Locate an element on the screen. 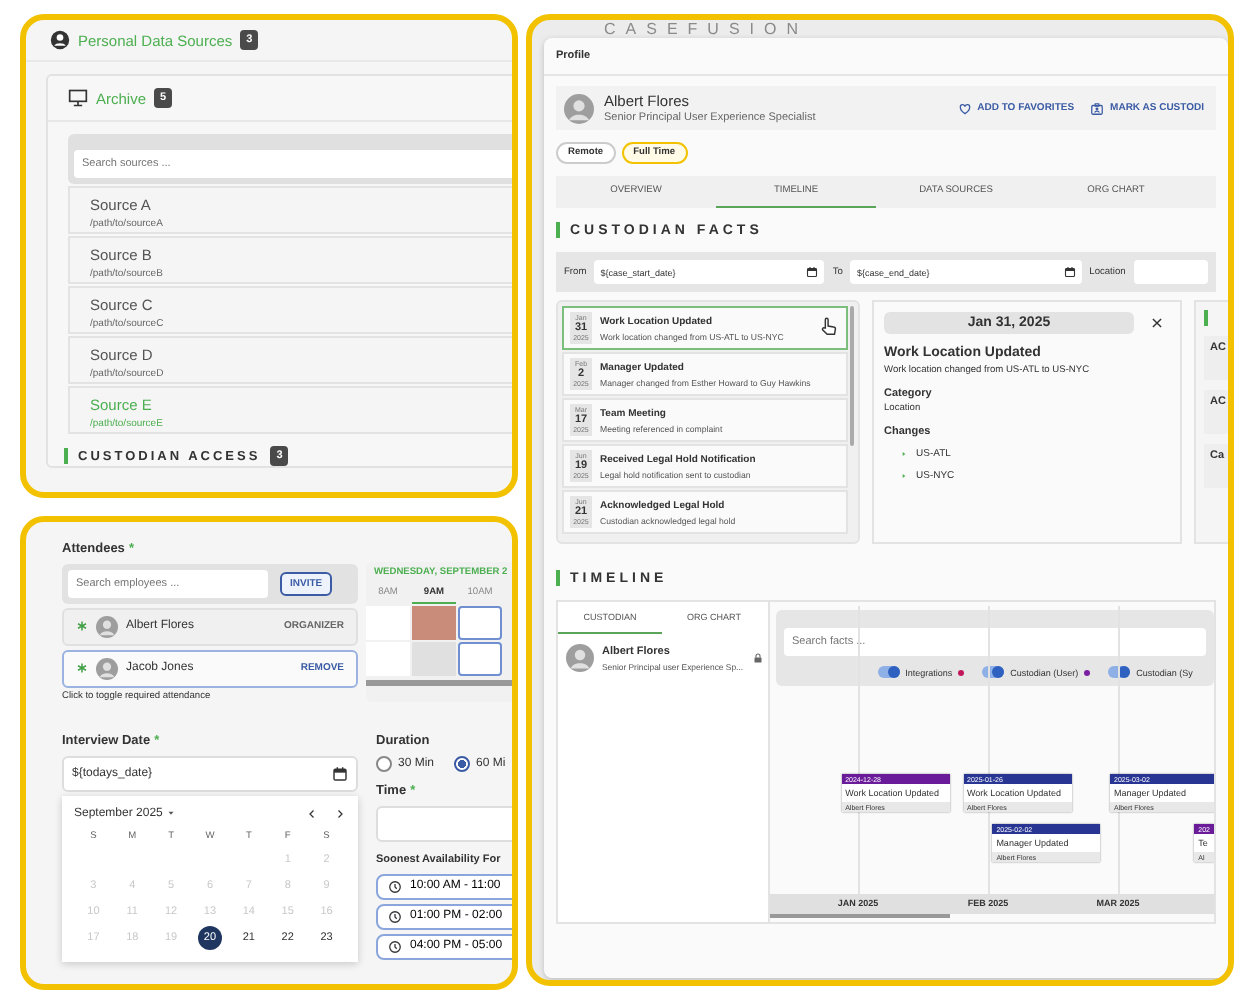 This screenshot has width=1250, height=1000. id-badge-icon is located at coordinates (1097, 108).